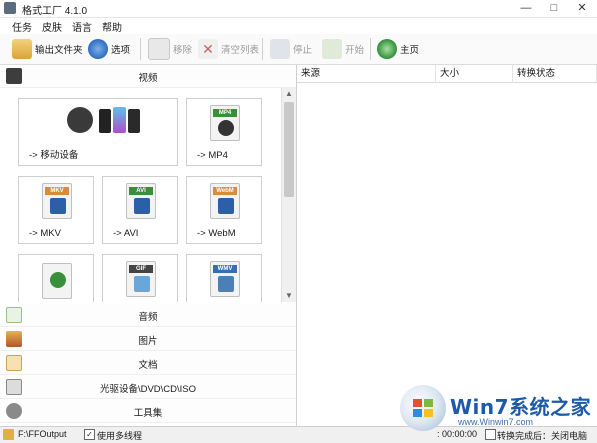  Describe the element at coordinates (109, 49) in the screenshot. I see `options-button: 选项` at that location.